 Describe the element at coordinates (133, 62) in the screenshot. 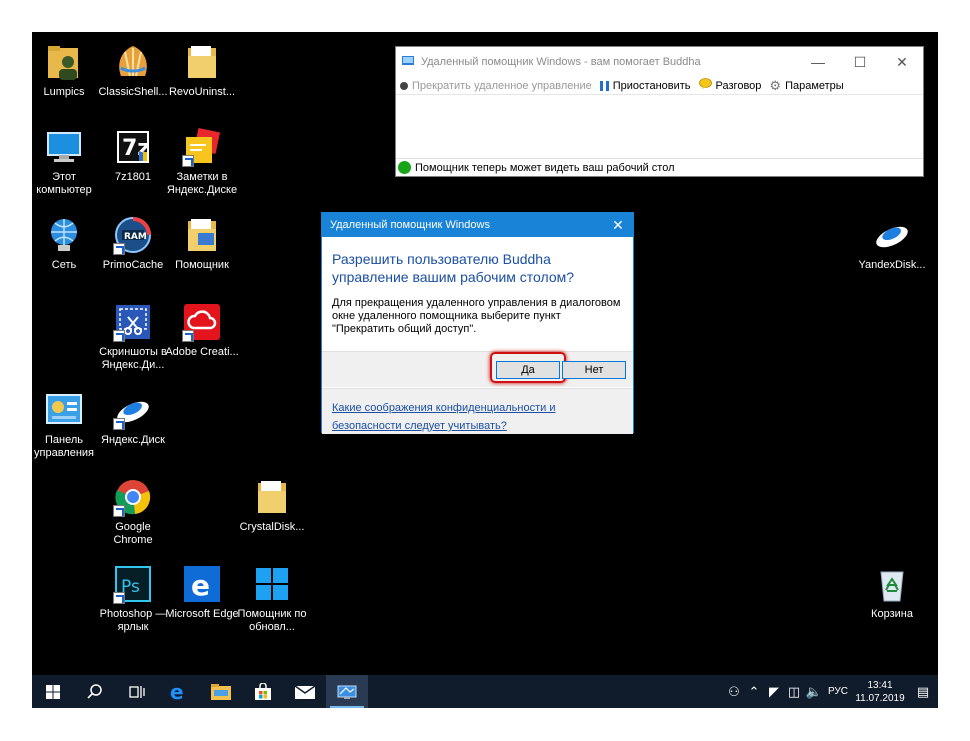

I see `classic-shell-icon` at that location.